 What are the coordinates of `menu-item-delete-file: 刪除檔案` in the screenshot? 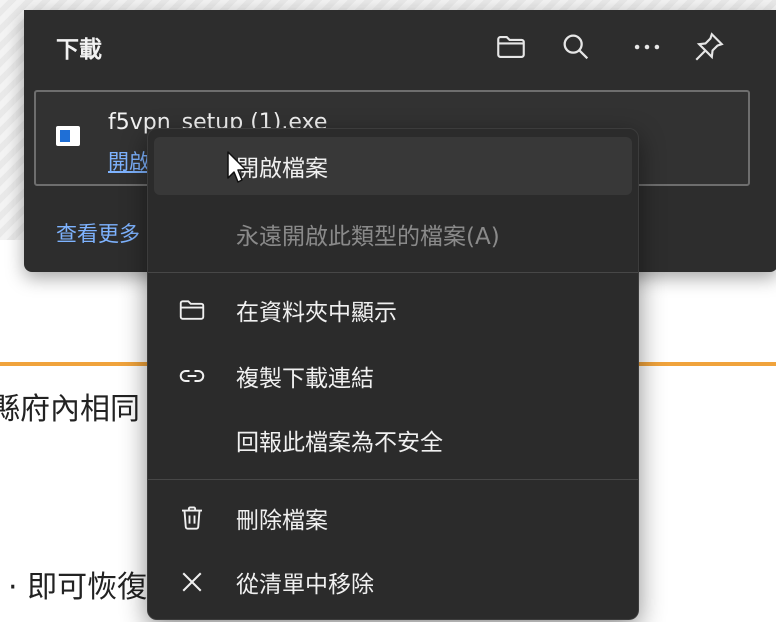 It's located at (393, 518).